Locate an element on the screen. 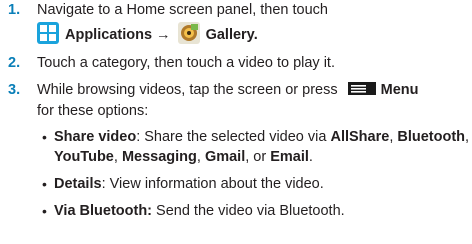  menu-label: Menu is located at coordinates (399, 90).